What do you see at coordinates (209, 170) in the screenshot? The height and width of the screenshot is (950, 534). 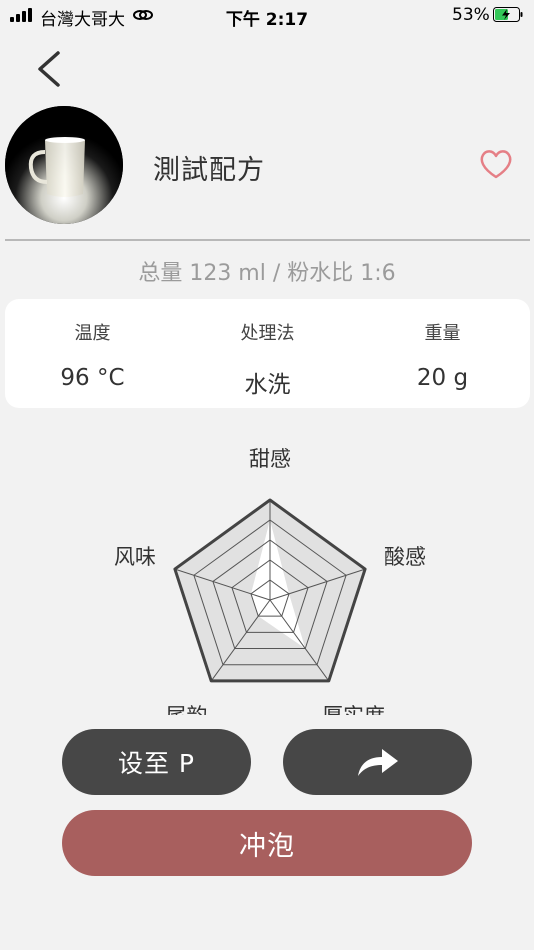 I see `recipe-title: 測試配方` at bounding box center [209, 170].